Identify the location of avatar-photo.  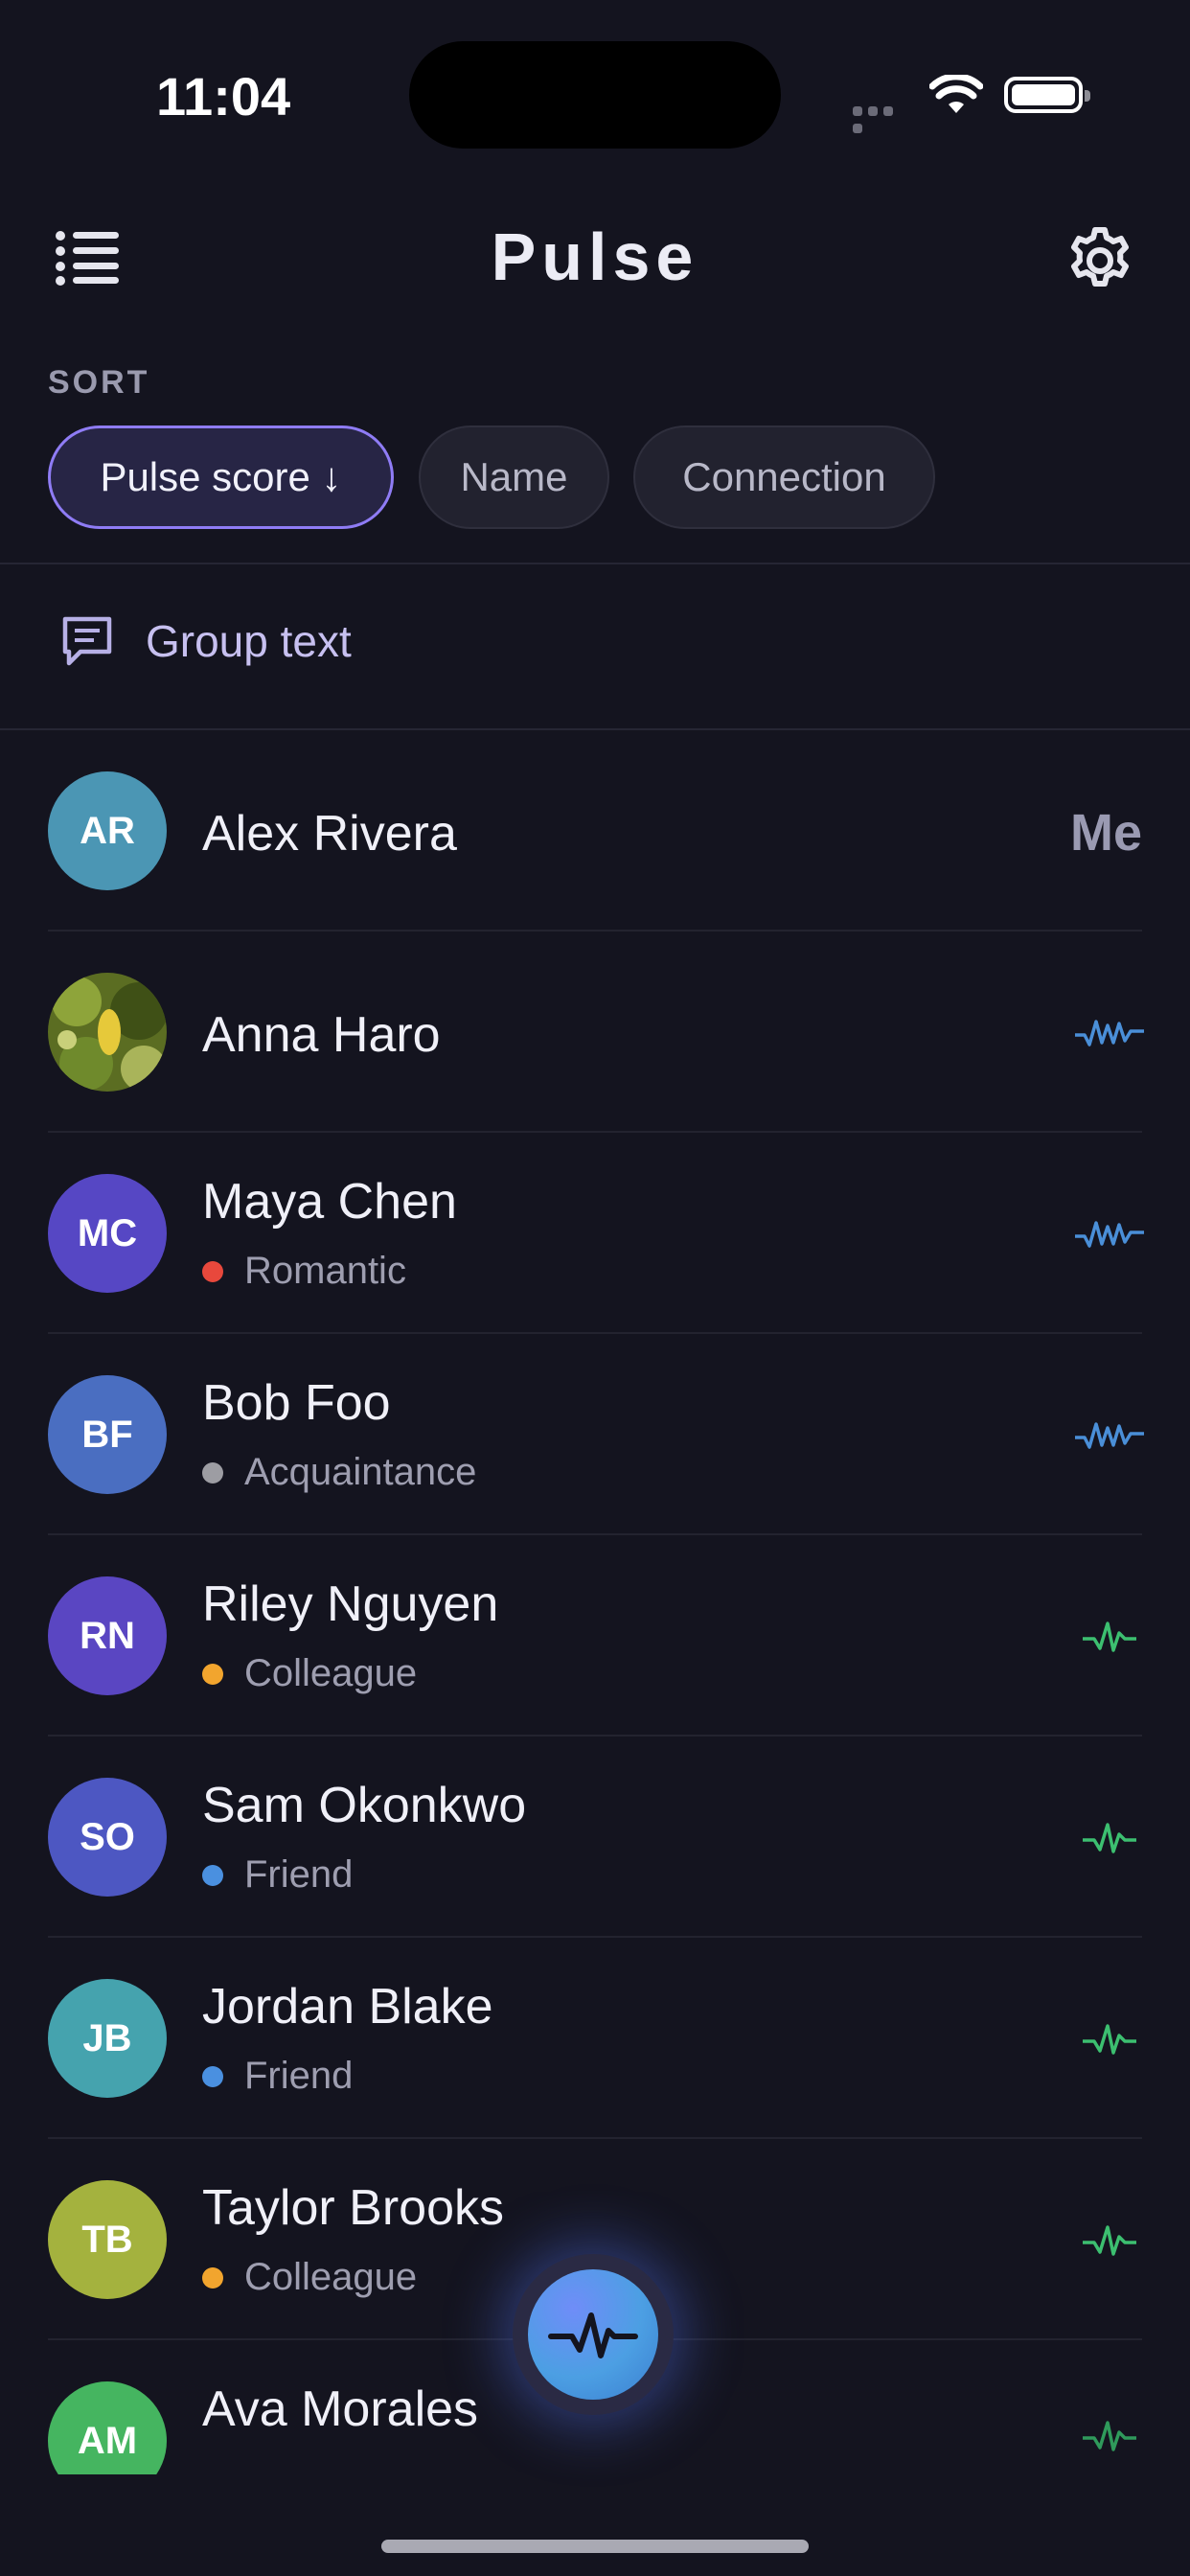
(107, 1032).